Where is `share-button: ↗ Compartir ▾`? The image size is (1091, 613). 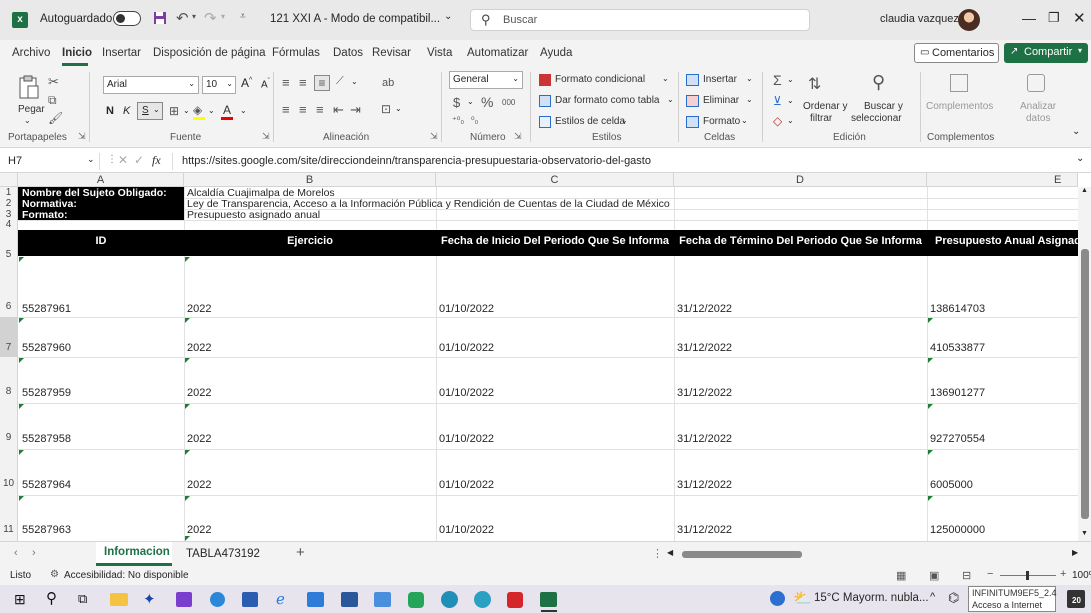 share-button: ↗ Compartir ▾ is located at coordinates (1046, 53).